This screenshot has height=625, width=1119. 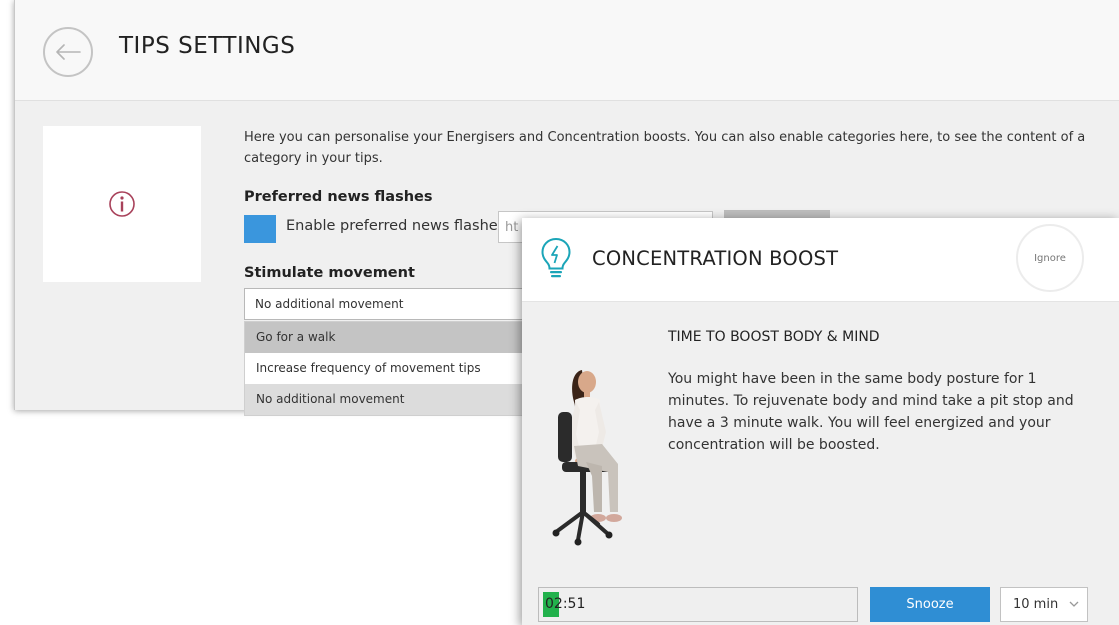 I want to click on snooze-duration-select: 10 min, so click(x=1044, y=604).